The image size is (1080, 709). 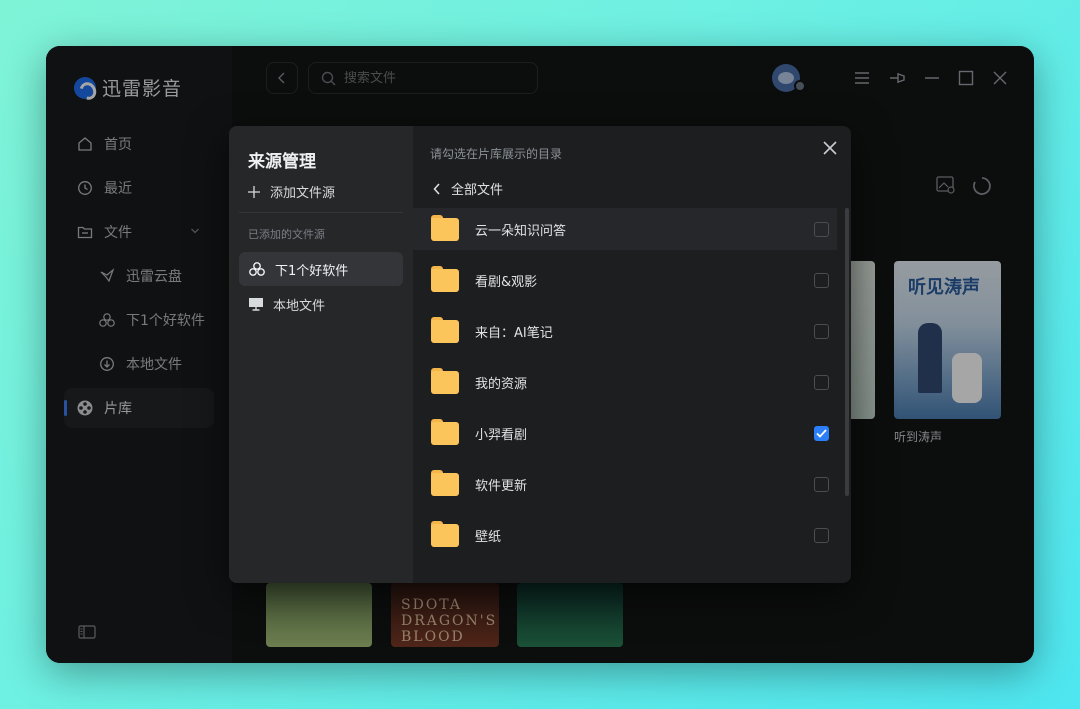 I want to click on plus-icon, so click(x=254, y=191).